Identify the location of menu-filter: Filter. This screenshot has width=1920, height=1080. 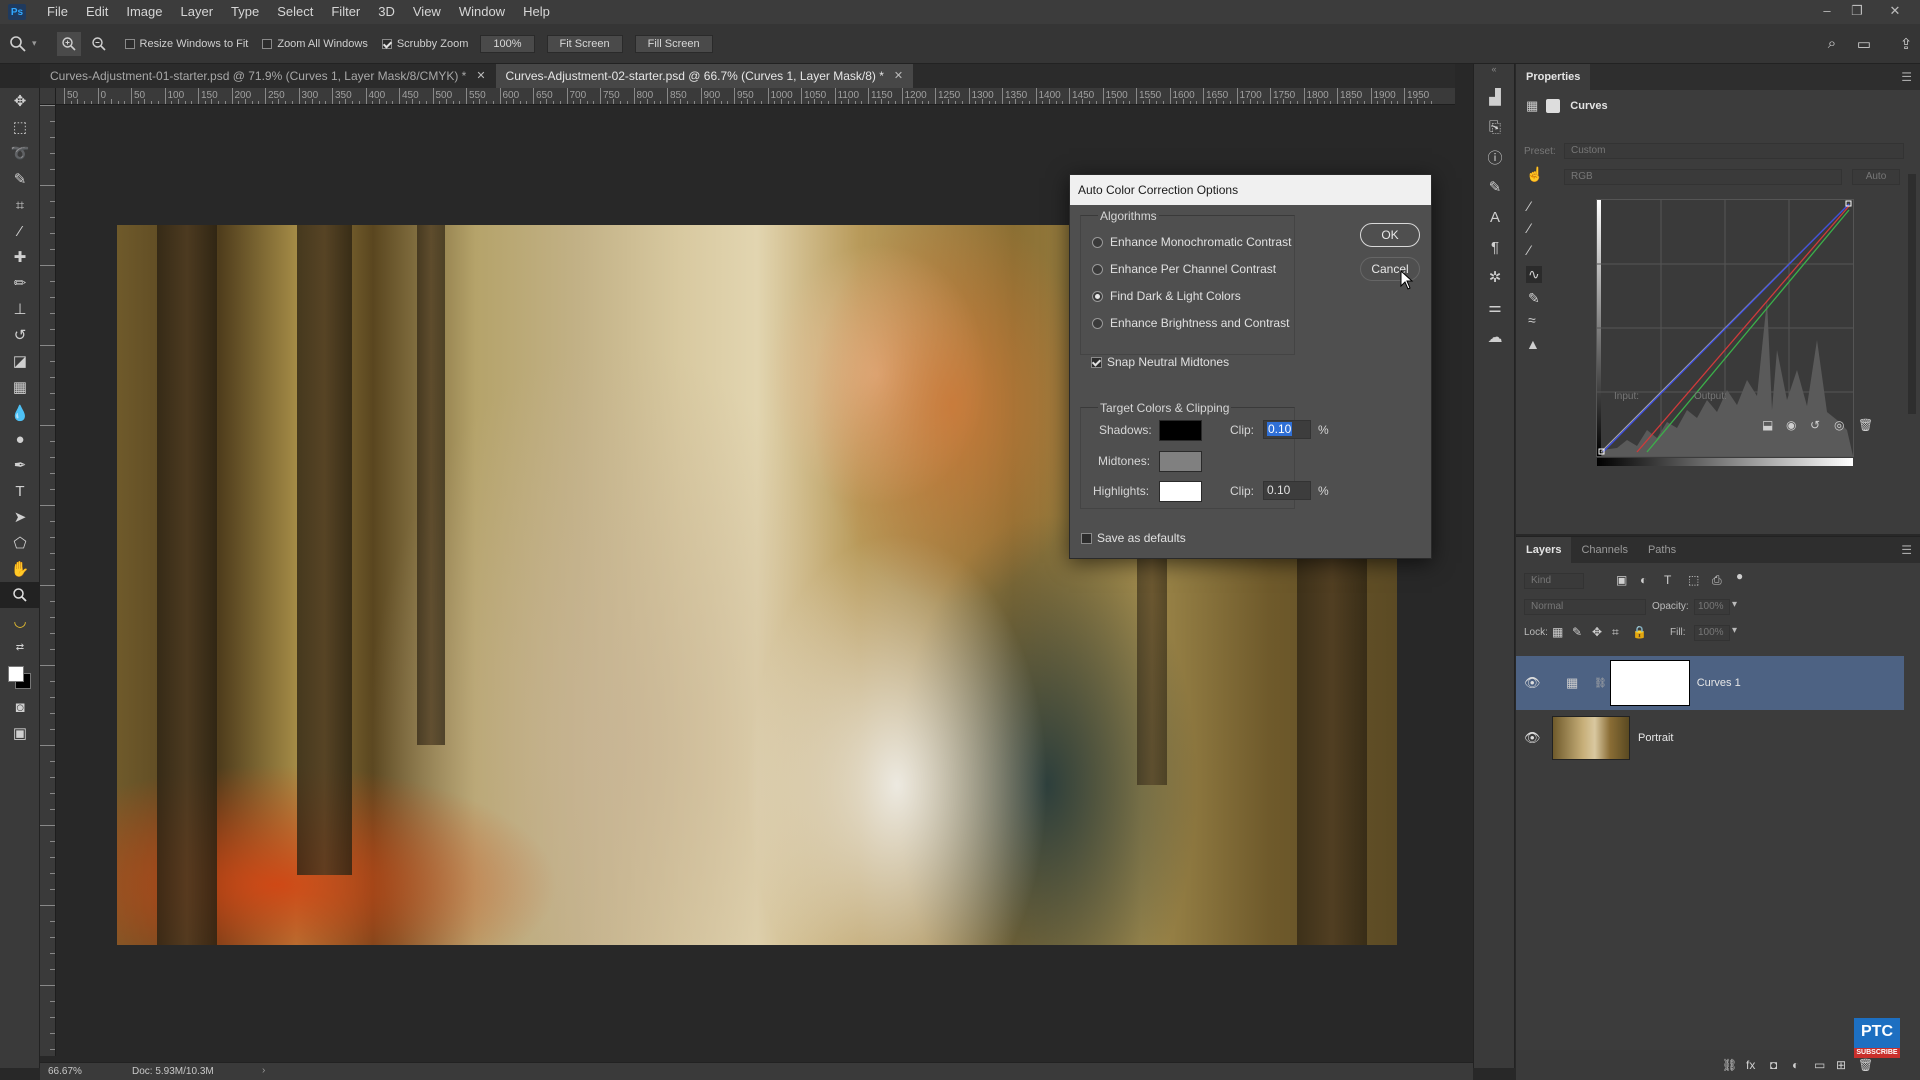
(345, 12).